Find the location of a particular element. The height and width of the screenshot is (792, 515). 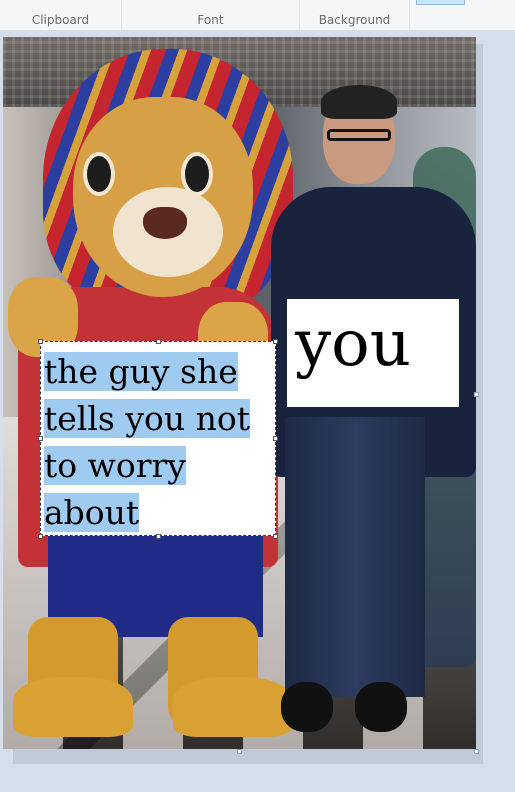

caption-text: the guy she tells you not to worry about is located at coordinates (159, 442).